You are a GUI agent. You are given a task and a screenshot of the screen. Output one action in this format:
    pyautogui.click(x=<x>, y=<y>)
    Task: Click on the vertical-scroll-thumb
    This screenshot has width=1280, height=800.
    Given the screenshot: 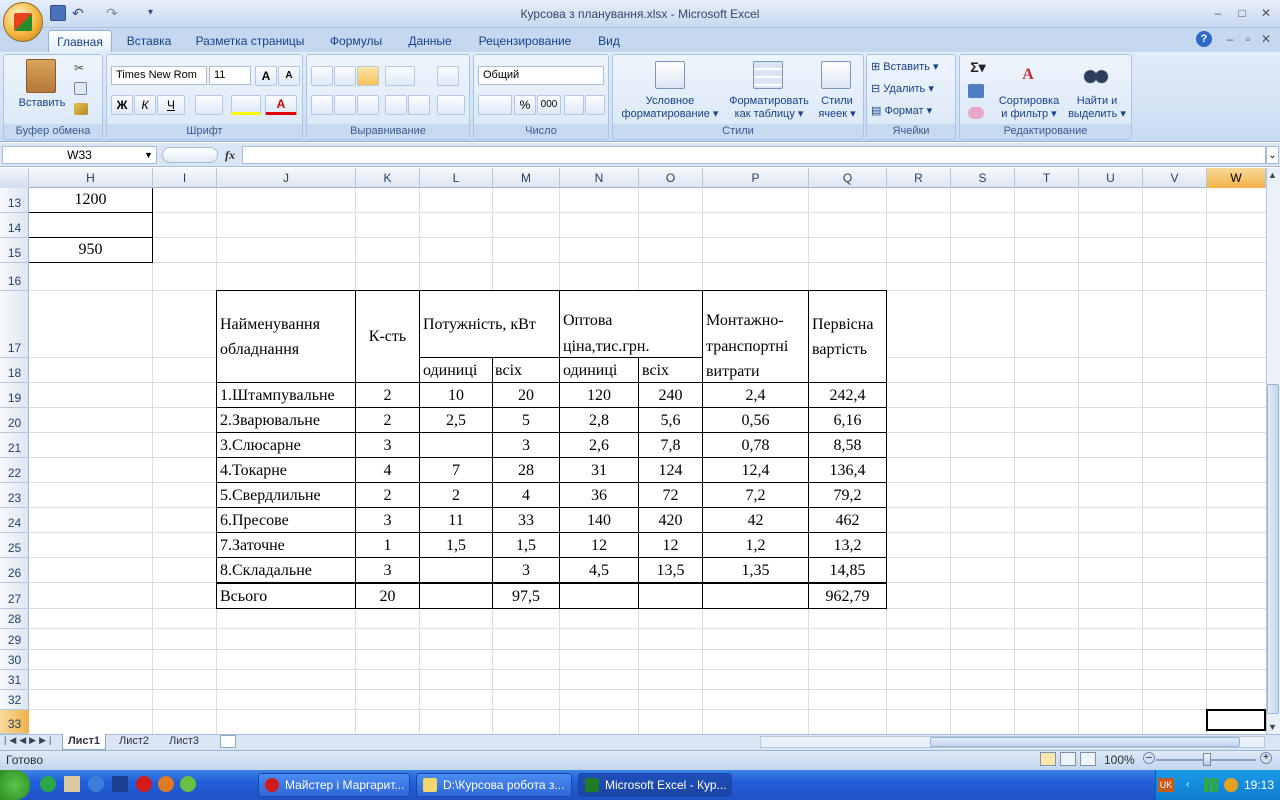 What is the action you would take?
    pyautogui.click(x=1273, y=549)
    